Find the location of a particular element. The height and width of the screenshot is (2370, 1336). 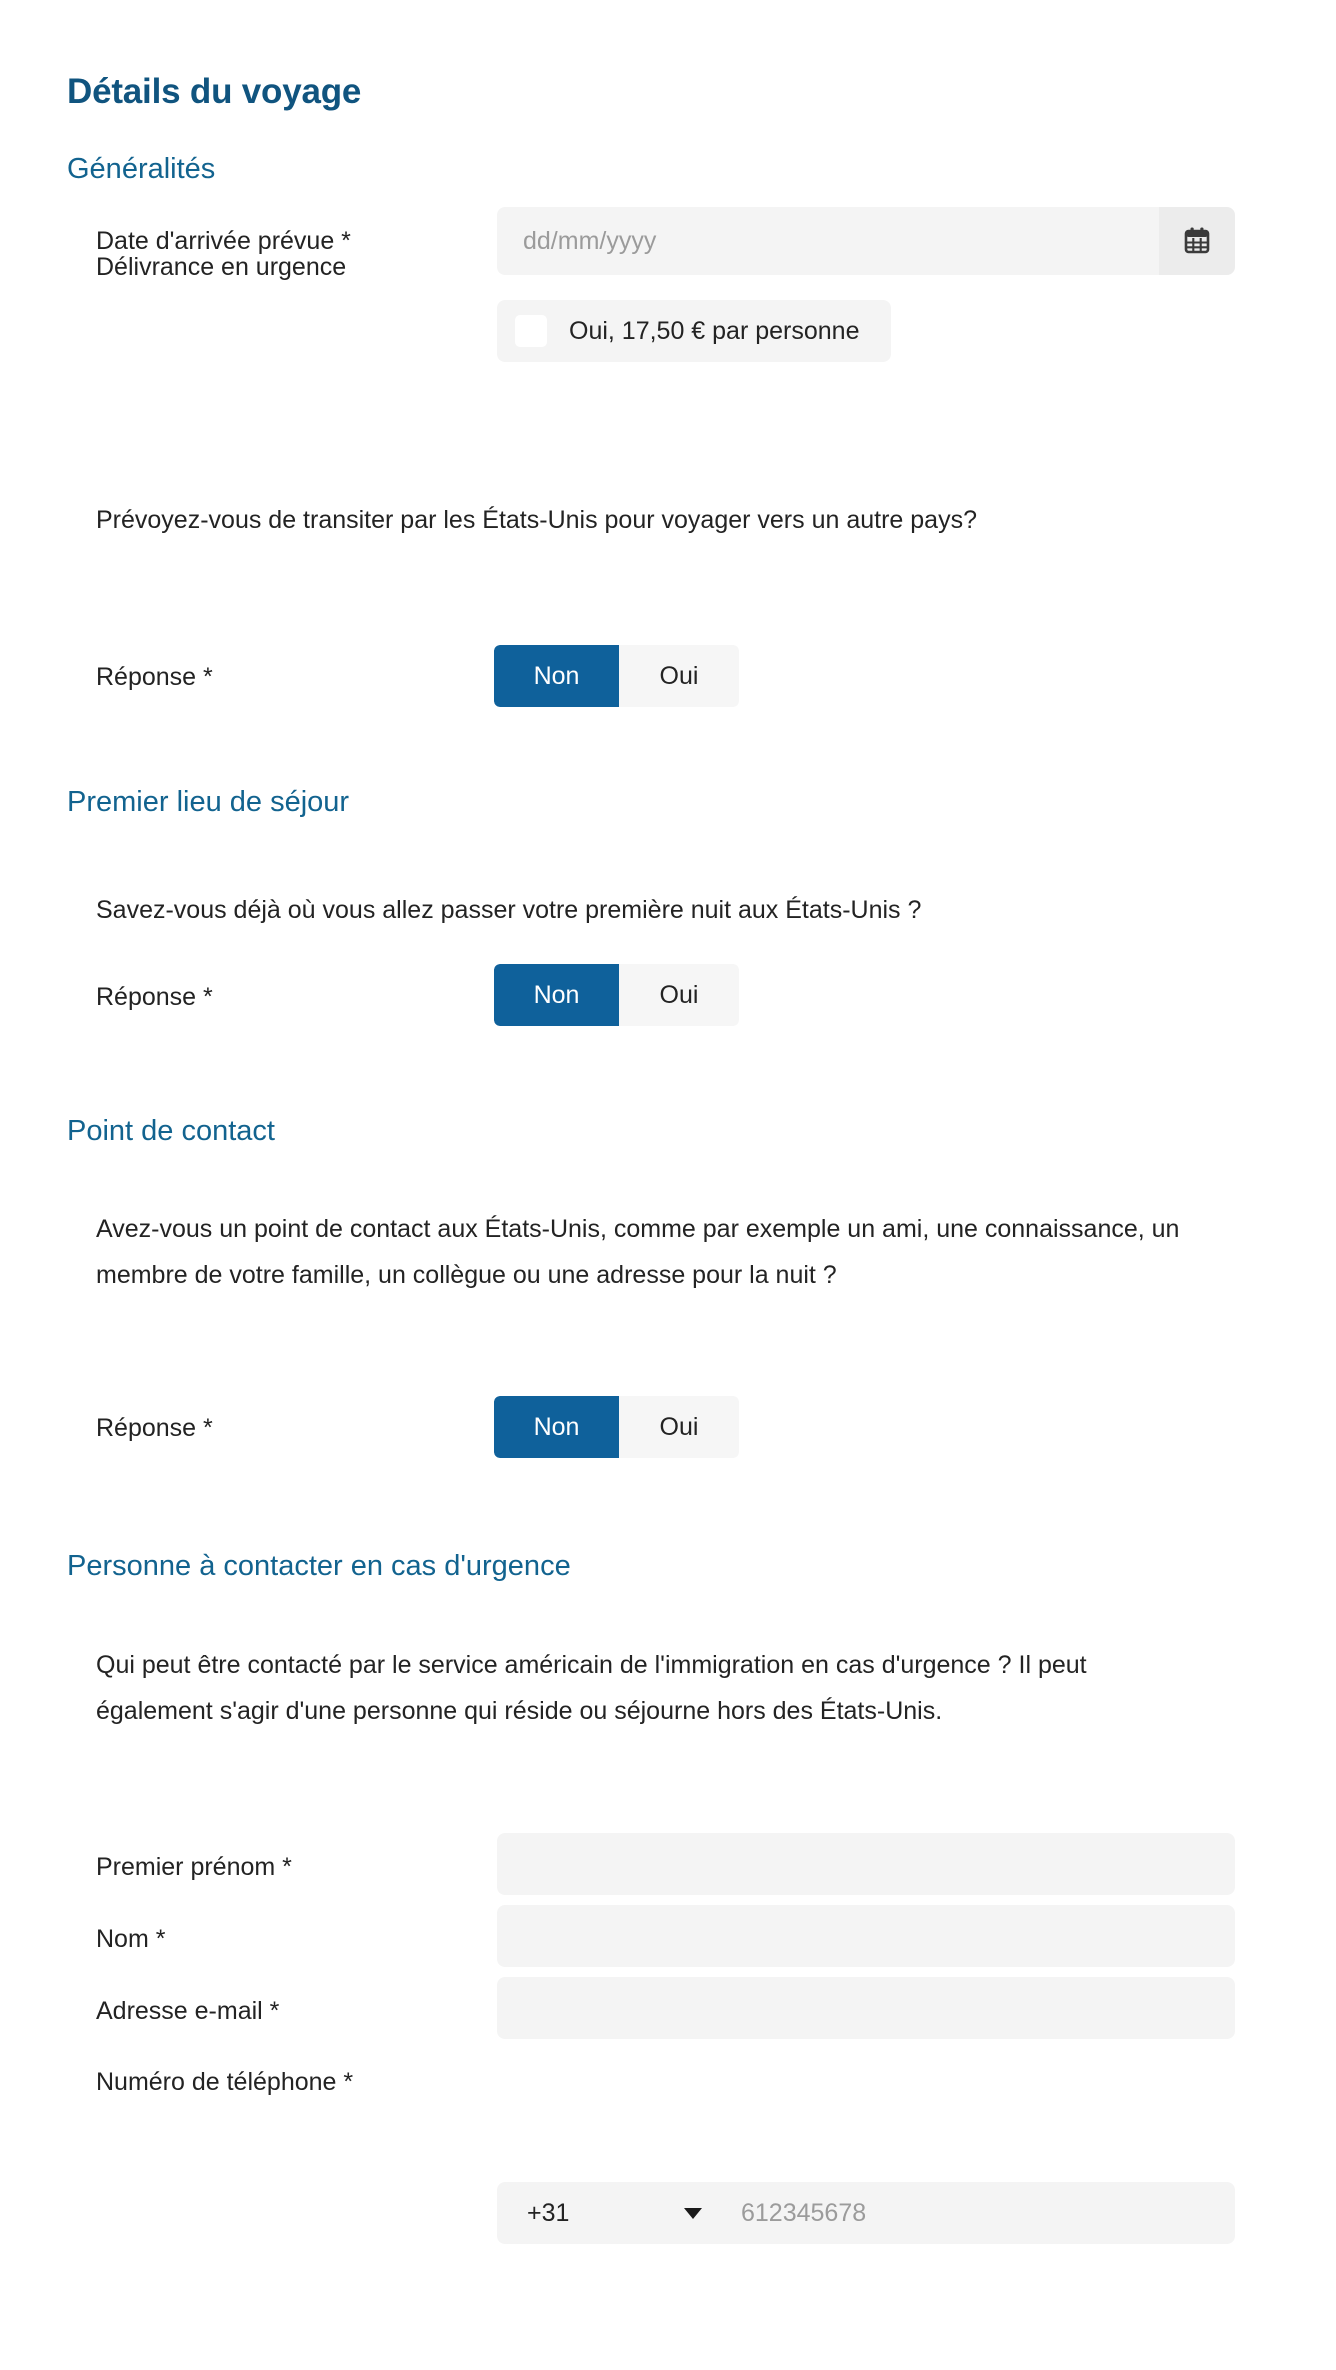

urgent-delivery-checkbox is located at coordinates (531, 331).